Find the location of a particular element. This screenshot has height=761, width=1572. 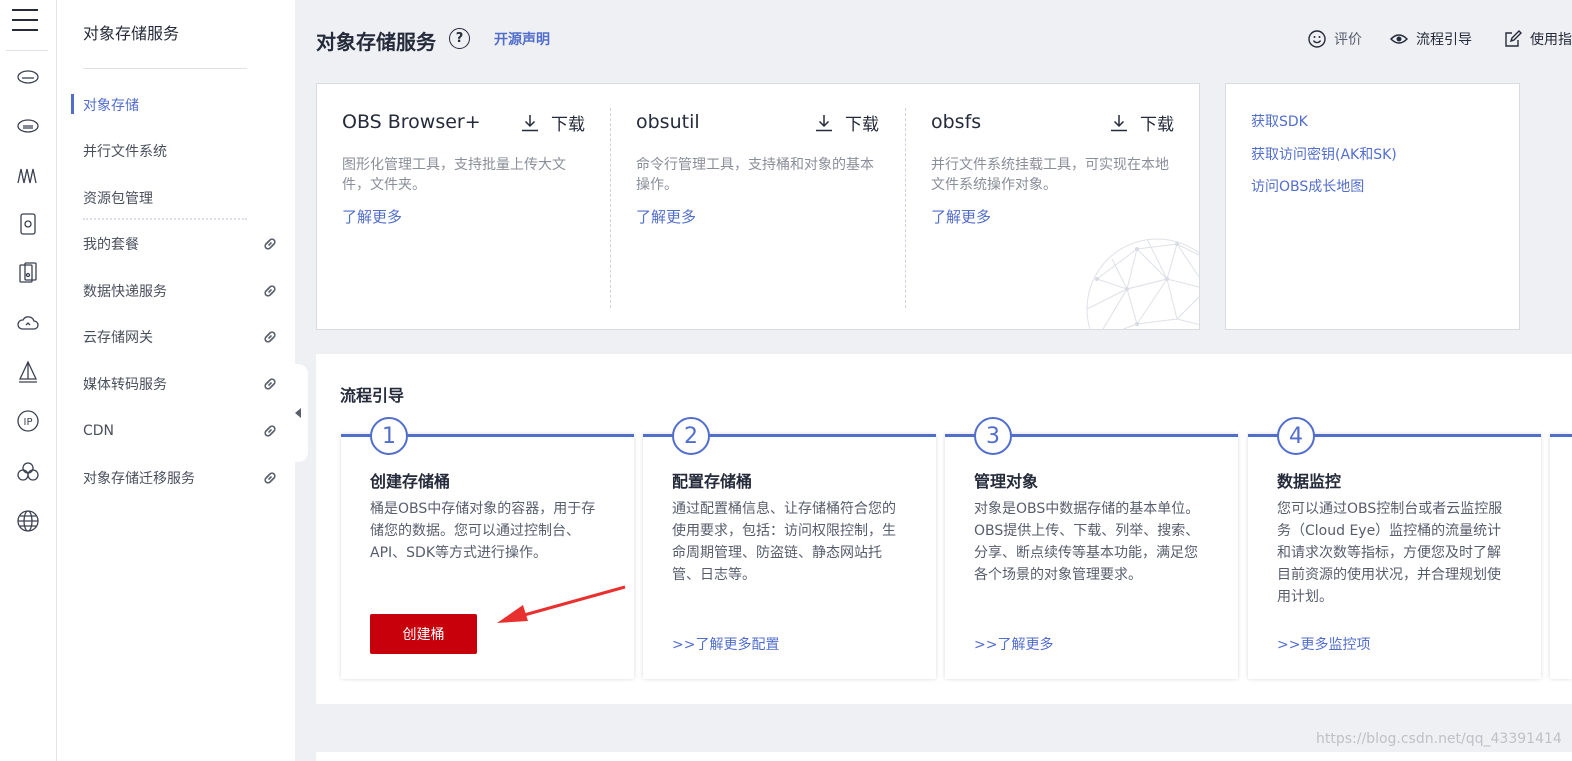

get-sdk-link: 获取SDK is located at coordinates (1279, 121).